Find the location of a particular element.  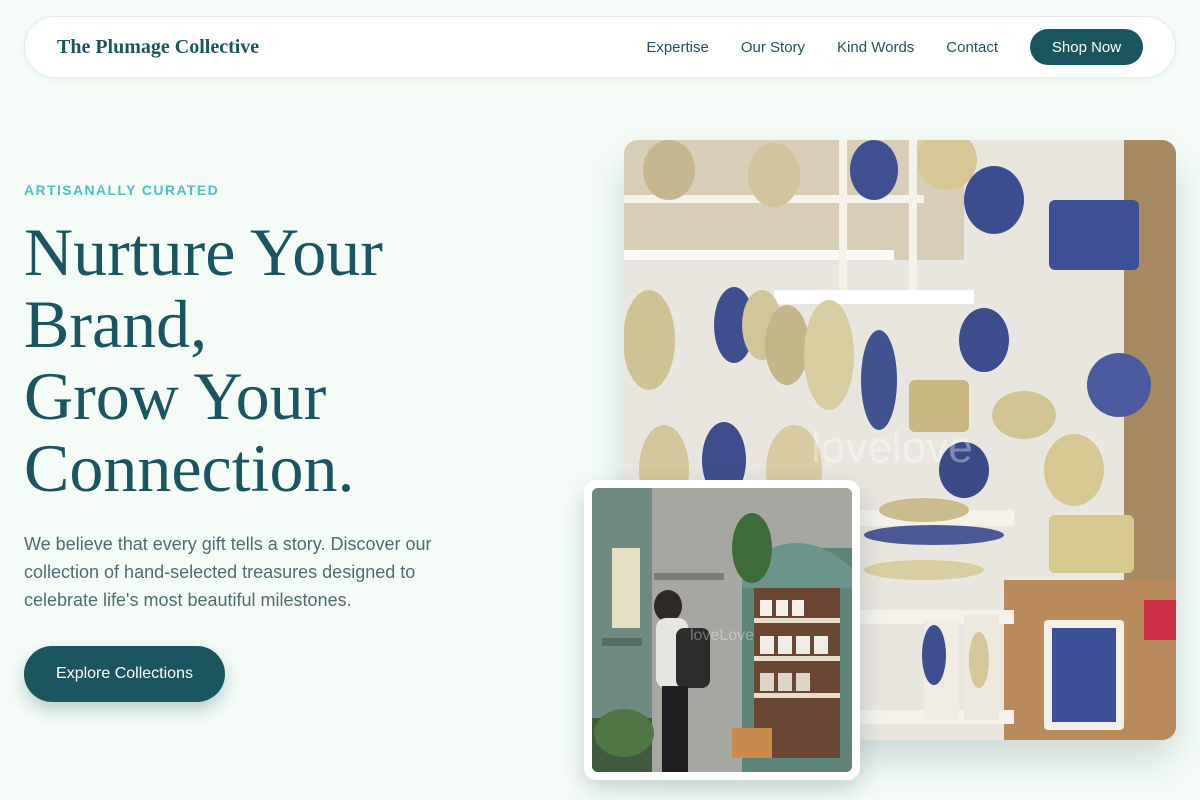

nav-link-kind-words: Kind Words is located at coordinates (875, 47).